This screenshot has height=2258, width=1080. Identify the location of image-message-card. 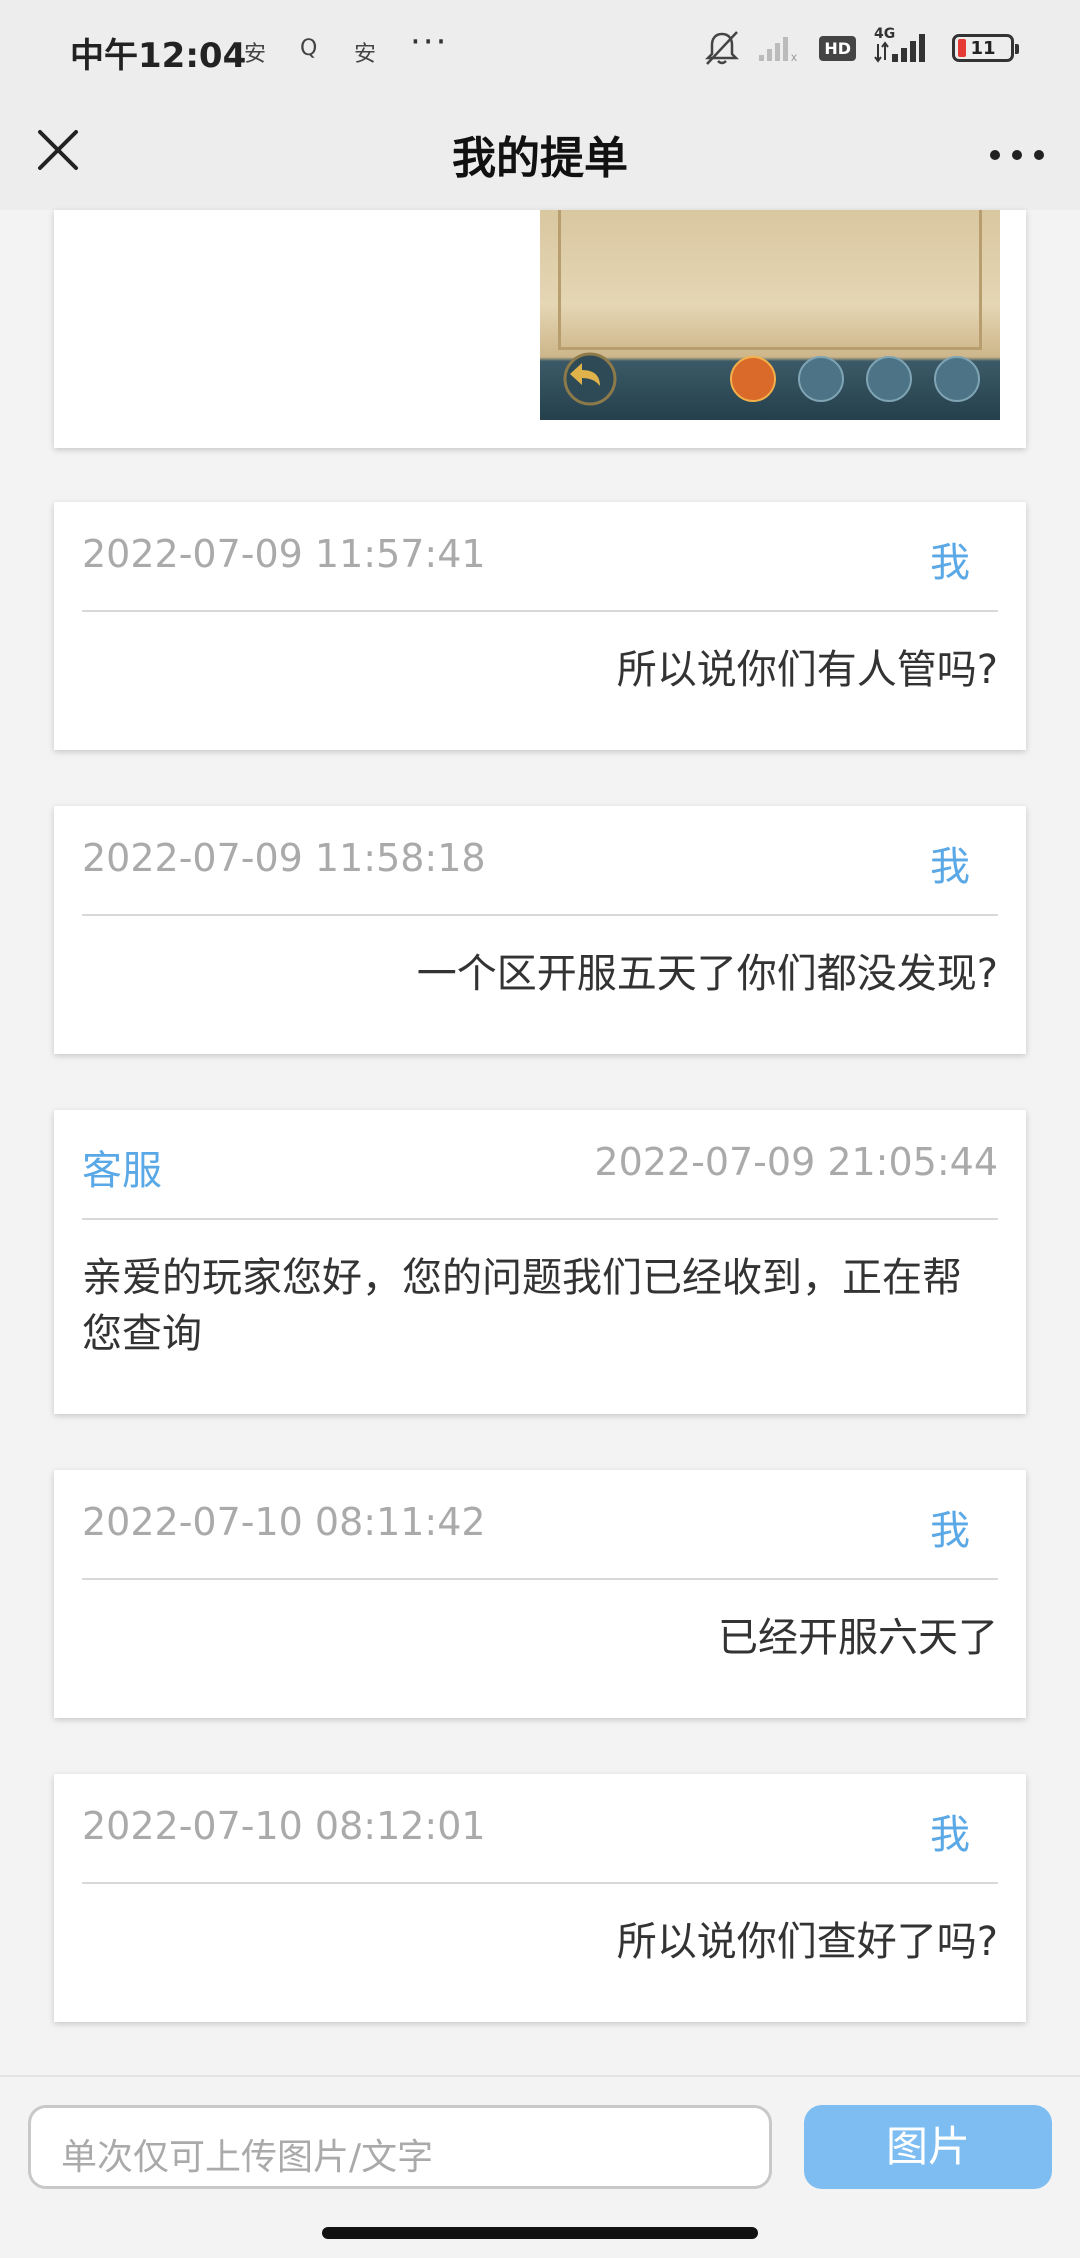
(540, 329).